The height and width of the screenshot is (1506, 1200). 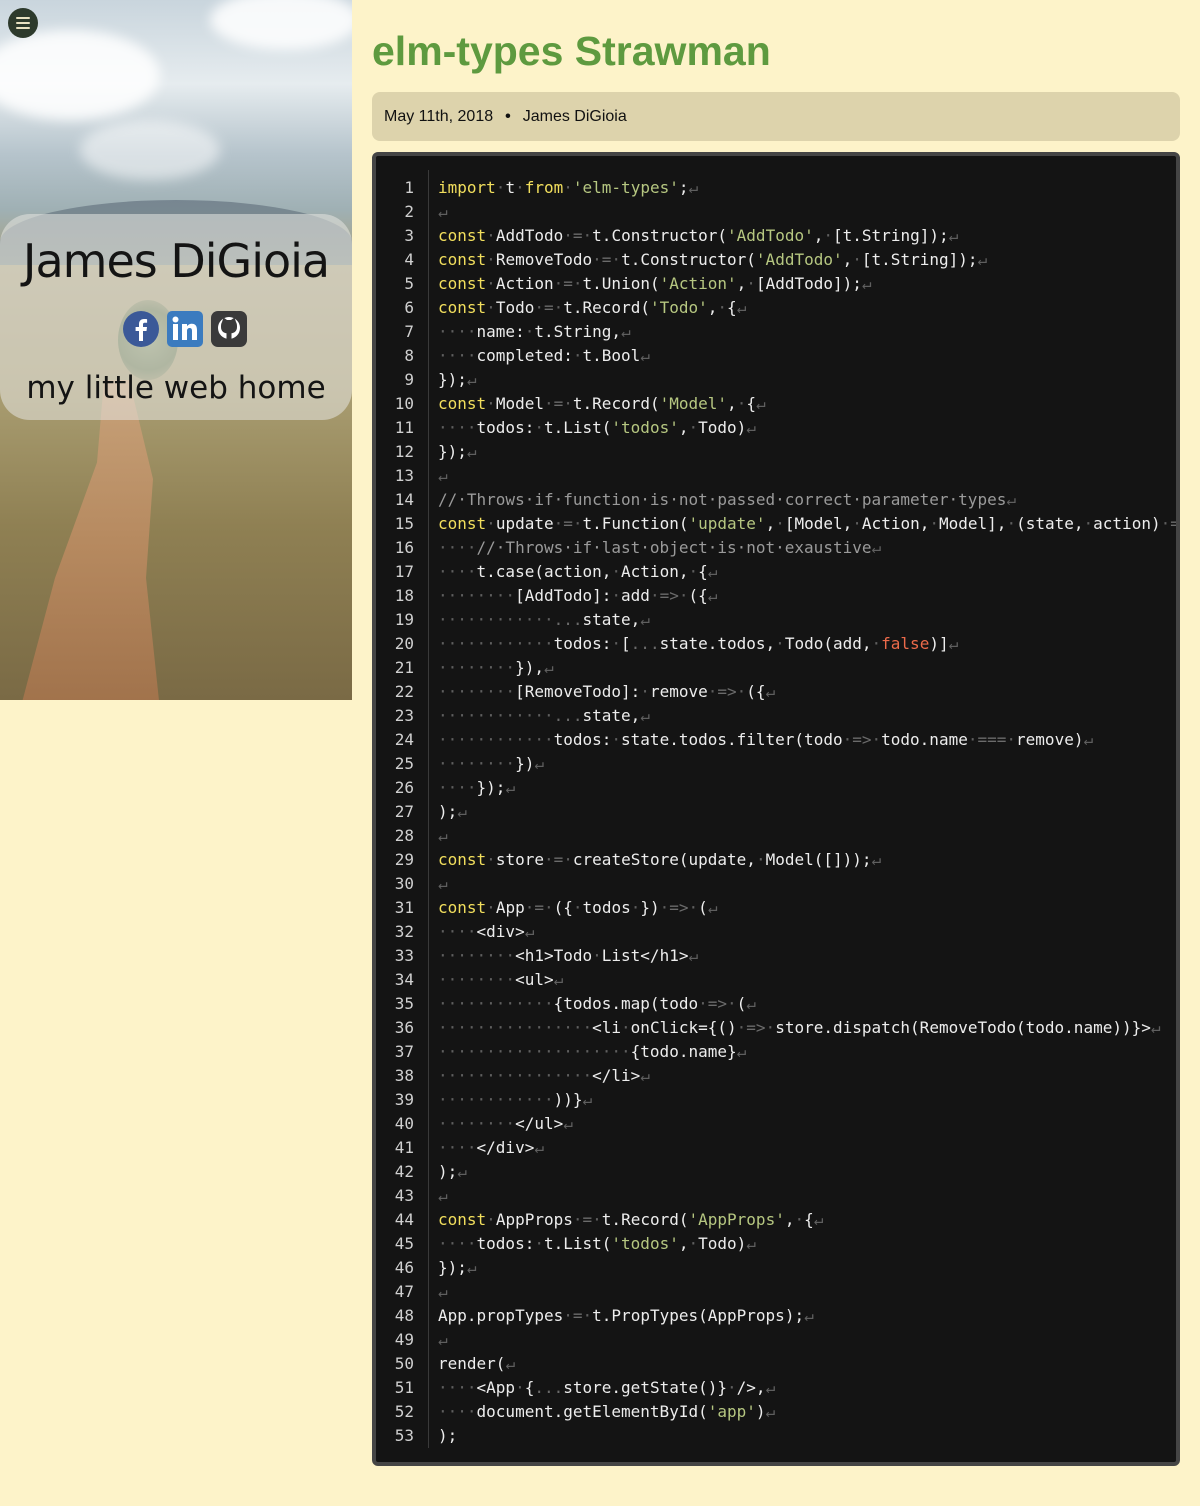 I want to click on code-token: ,, so click(x=770, y=523).